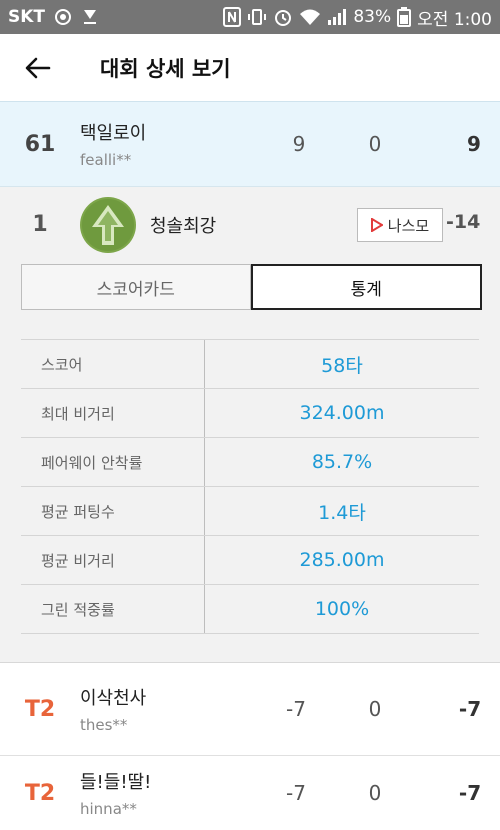  I want to click on player-id: hinna**, so click(108, 809).